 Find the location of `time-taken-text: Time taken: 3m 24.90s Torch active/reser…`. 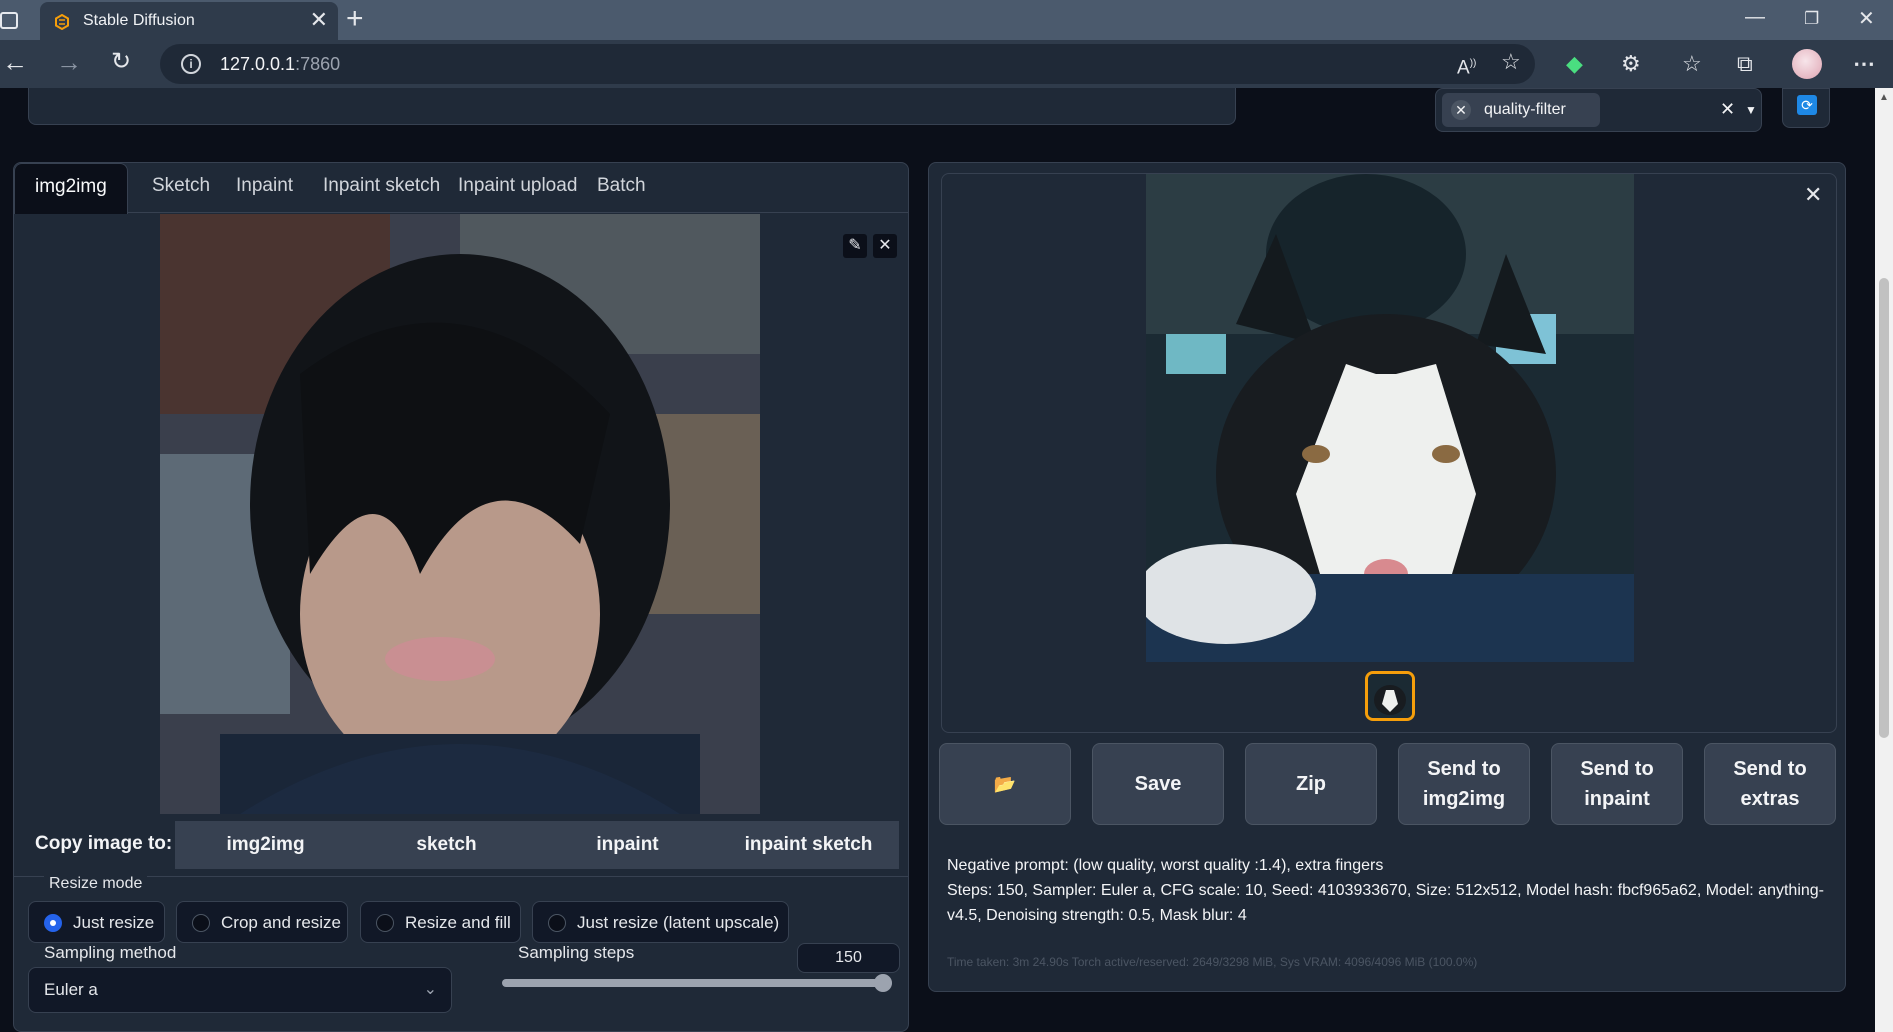

time-taken-text: Time taken: 3m 24.90s Torch active/reser… is located at coordinates (1212, 962).